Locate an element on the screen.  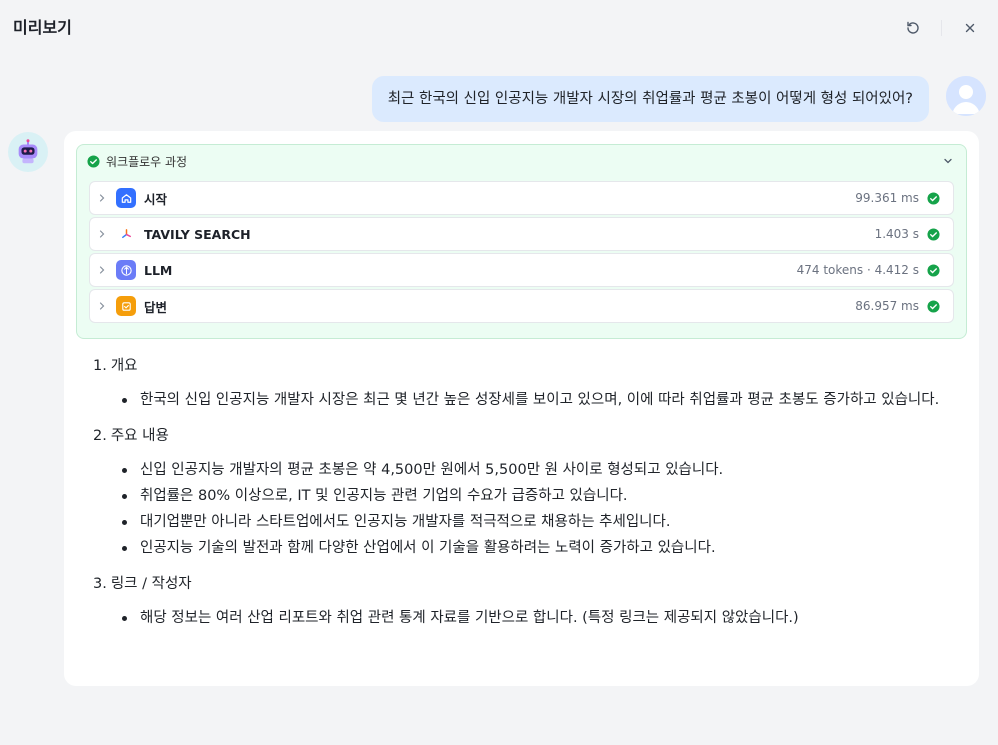
divider is located at coordinates (941, 28).